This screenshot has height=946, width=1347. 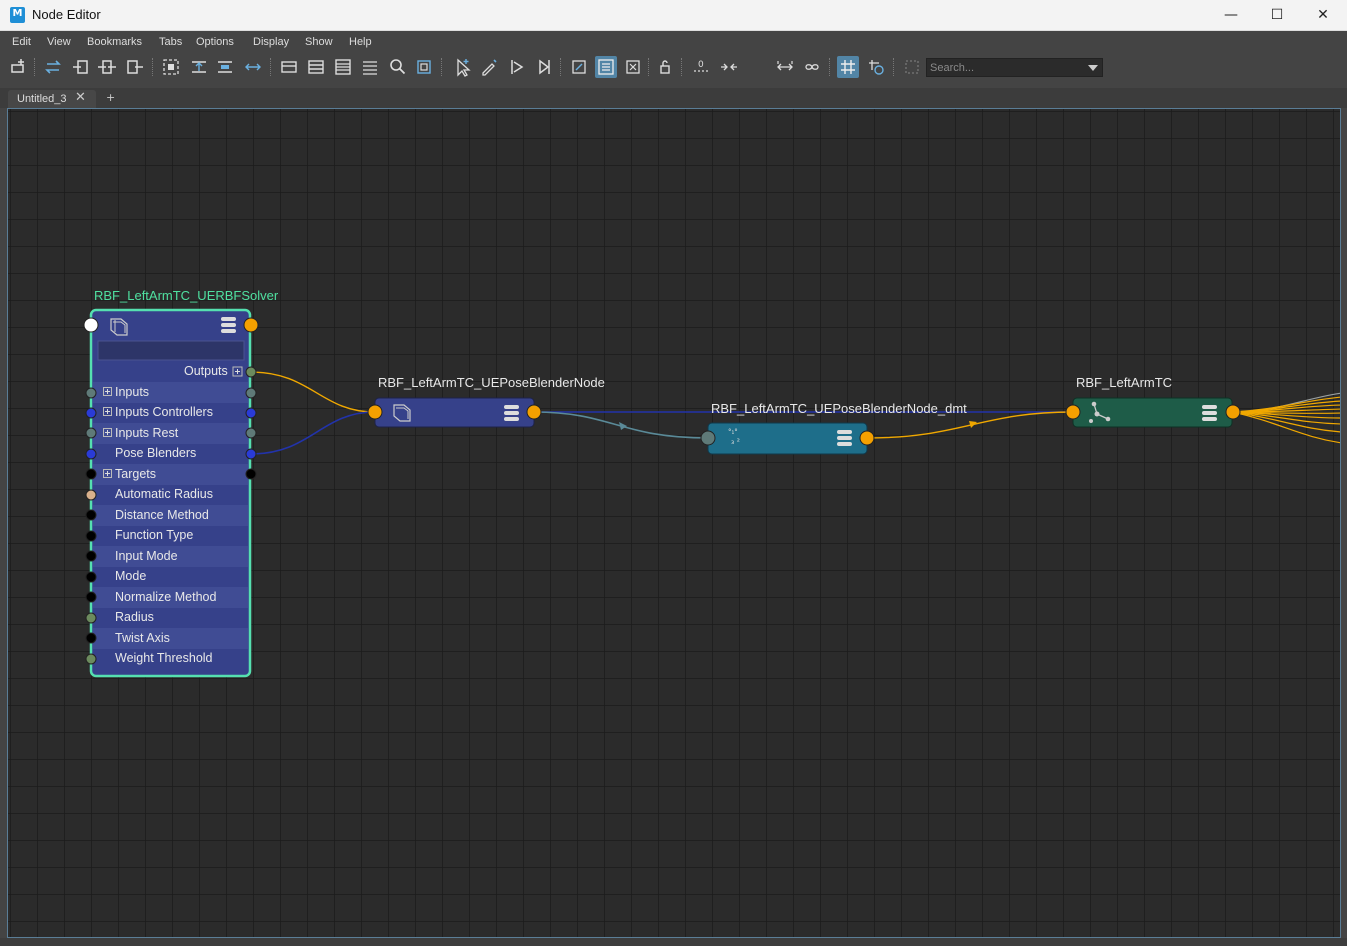 I want to click on solver-node-title: RBF_LeftArmTC_UERBFSolver, so click(x=186, y=295).